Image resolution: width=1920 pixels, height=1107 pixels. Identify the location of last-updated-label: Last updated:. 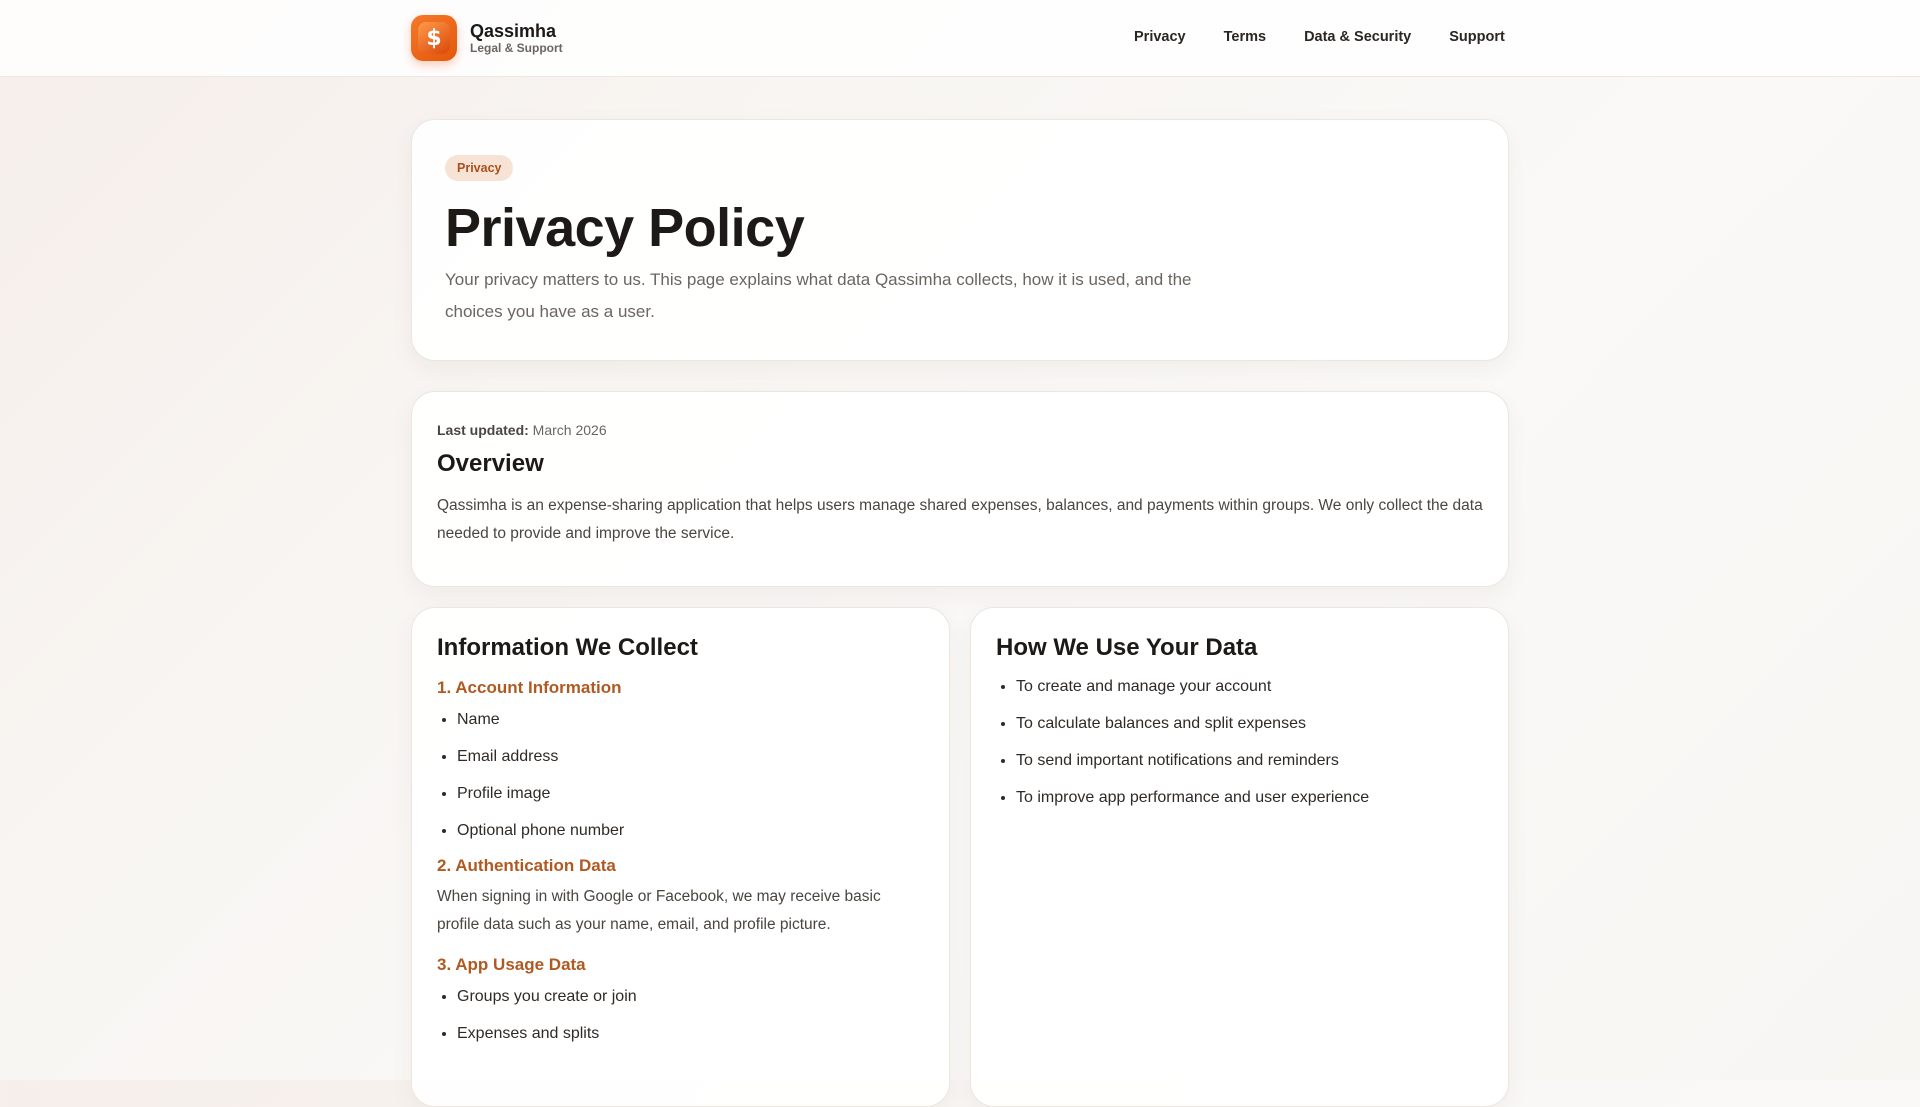
(483, 430).